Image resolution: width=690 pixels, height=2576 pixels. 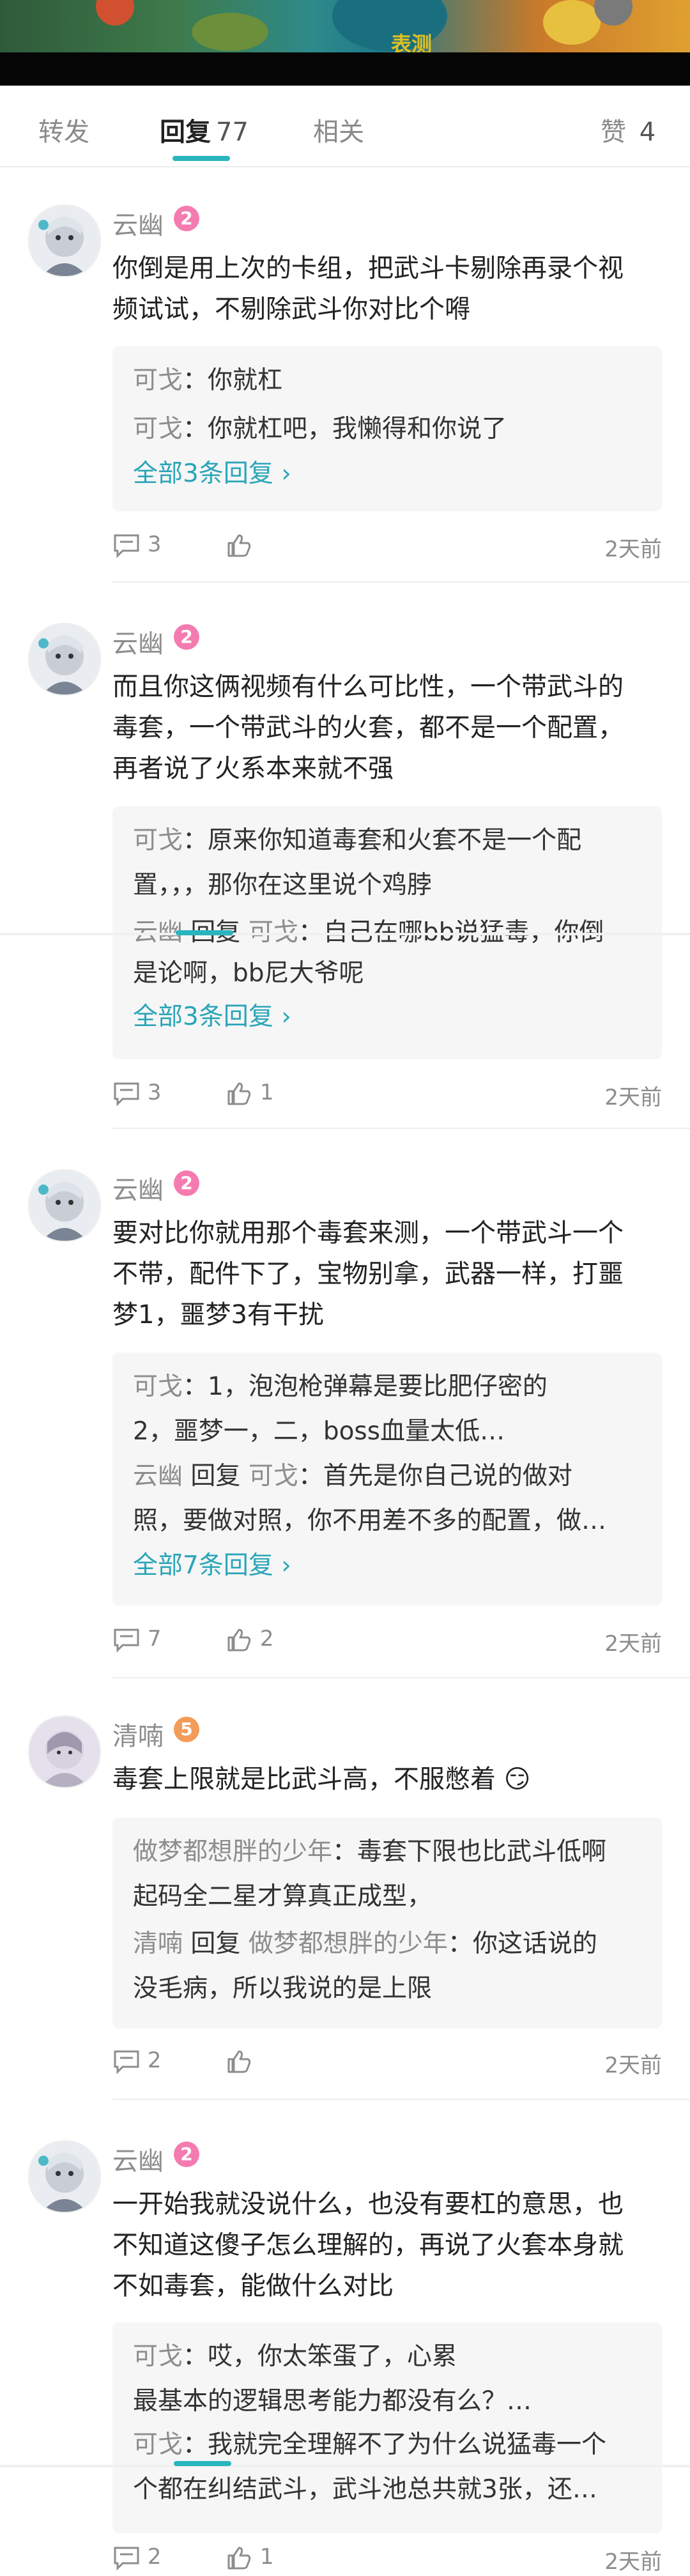 I want to click on comment-text-line: 频试试，不剔除武斗你对比个嘚, so click(x=291, y=309).